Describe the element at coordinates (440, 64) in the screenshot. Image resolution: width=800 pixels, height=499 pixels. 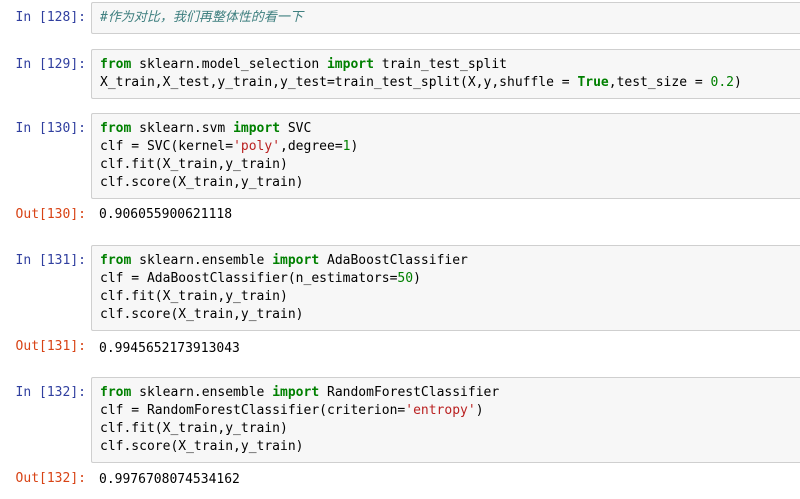
I see `imported-name: train_test_split` at that location.